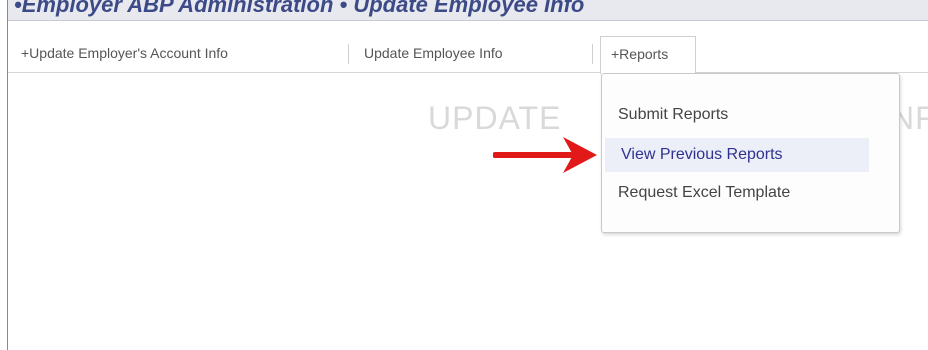  Describe the element at coordinates (648, 55) in the screenshot. I see `tab-reports: +Reports` at that location.